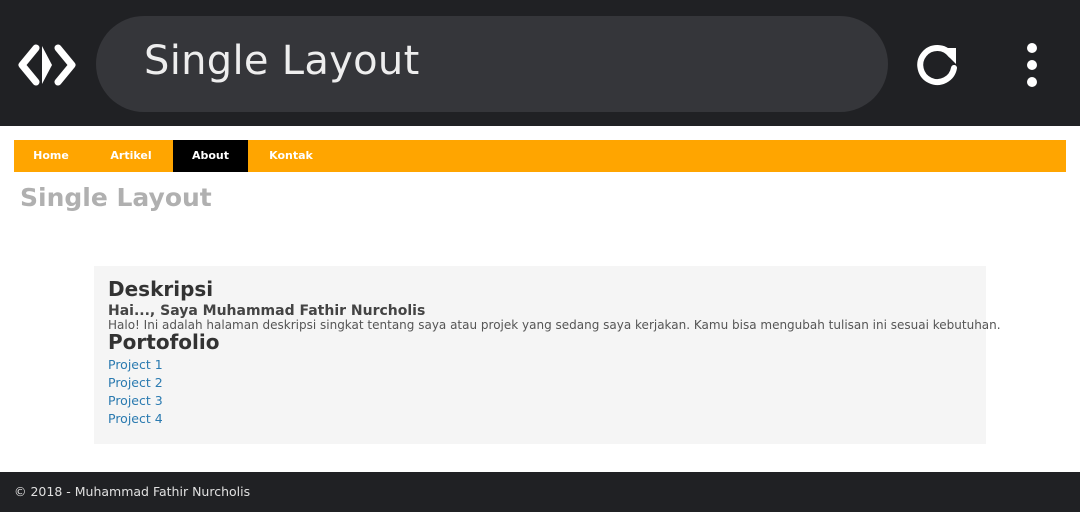 This screenshot has width=1080, height=512. What do you see at coordinates (540, 156) in the screenshot?
I see `navigation-bar: Home Artikel About Kontak` at bounding box center [540, 156].